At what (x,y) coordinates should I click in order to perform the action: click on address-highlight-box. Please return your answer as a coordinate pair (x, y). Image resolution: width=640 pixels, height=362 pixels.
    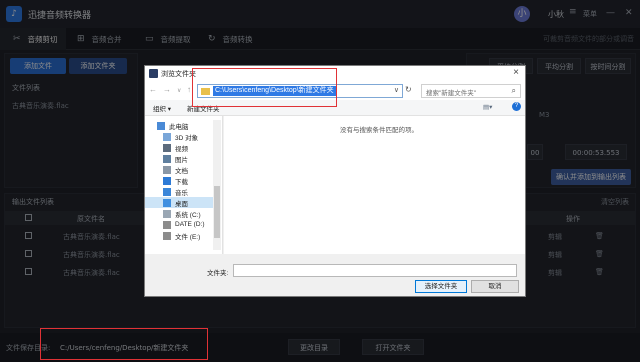
    Looking at the image, I should click on (264, 87).